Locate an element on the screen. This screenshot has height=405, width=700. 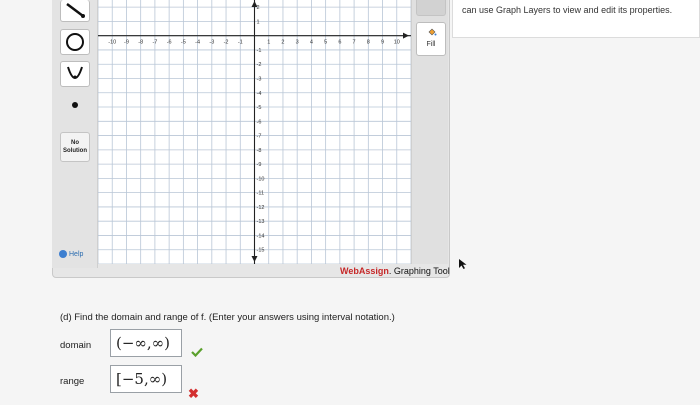
y-tick-label: -1 is located at coordinates (259, 51).